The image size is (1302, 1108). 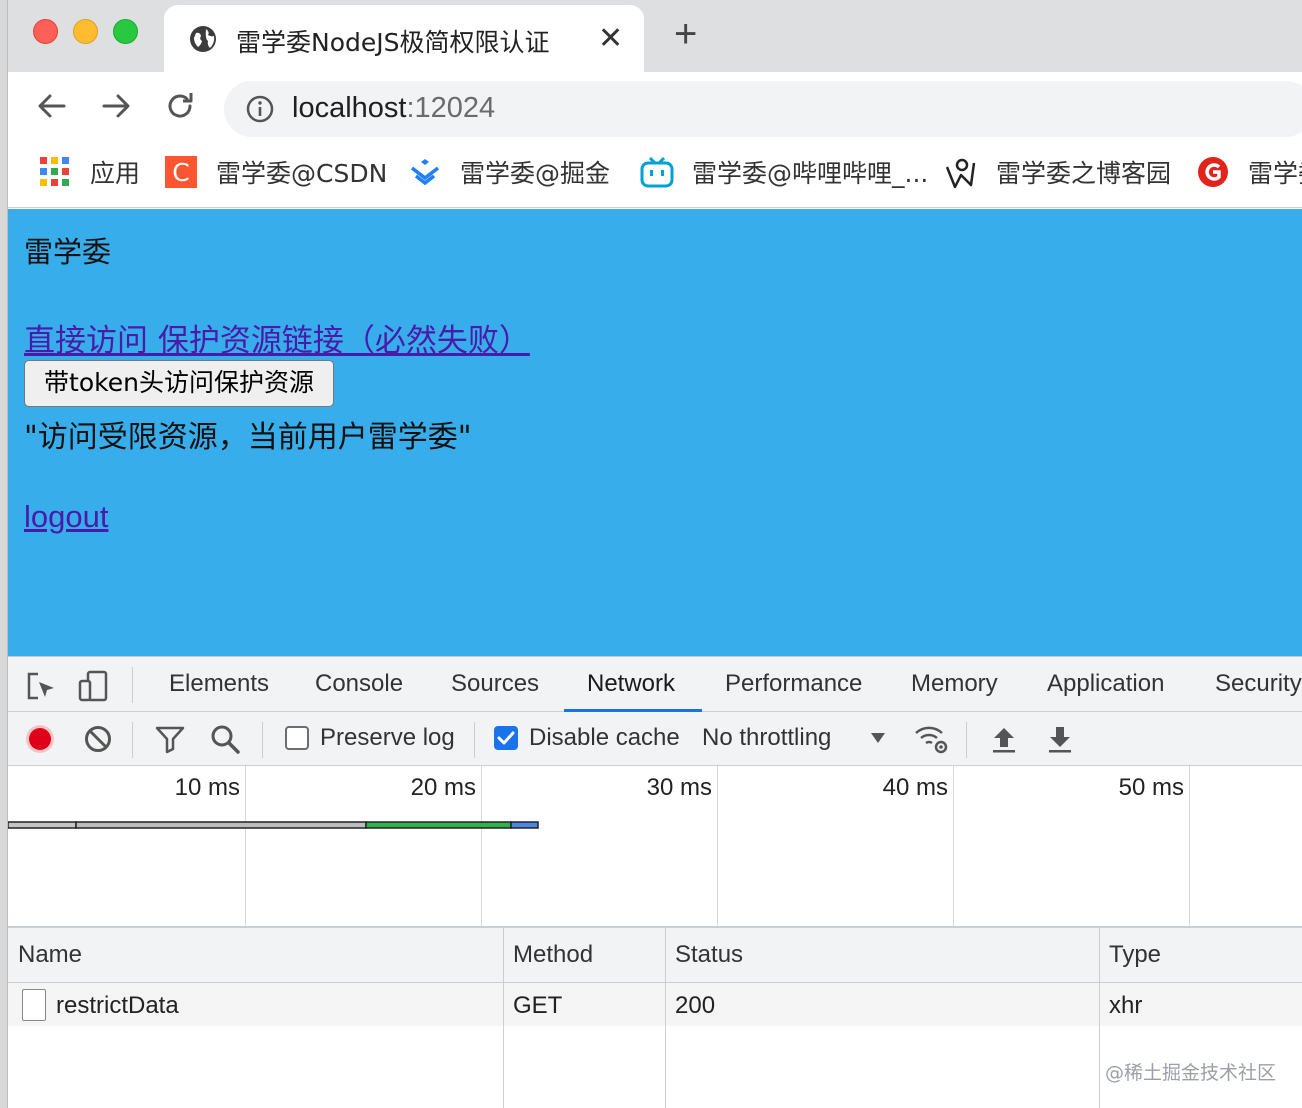 I want to click on close-window-button, so click(x=45, y=31).